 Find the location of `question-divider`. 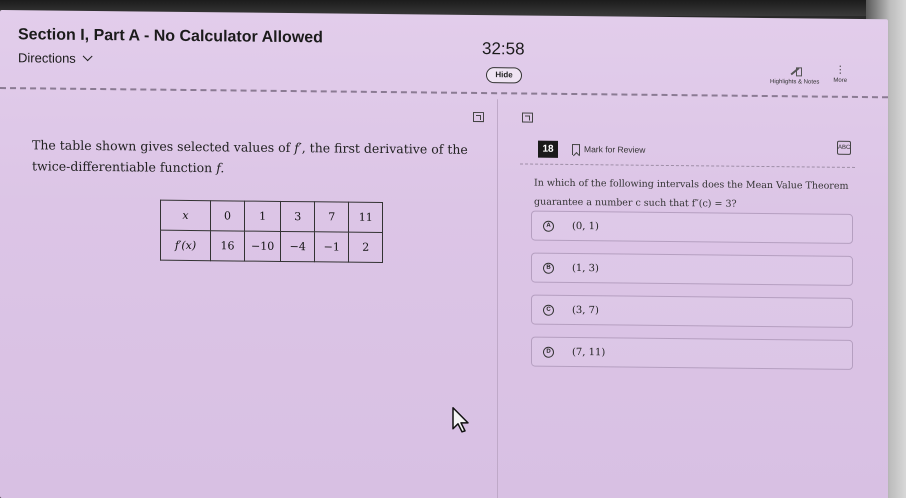

question-divider is located at coordinates (687, 165).